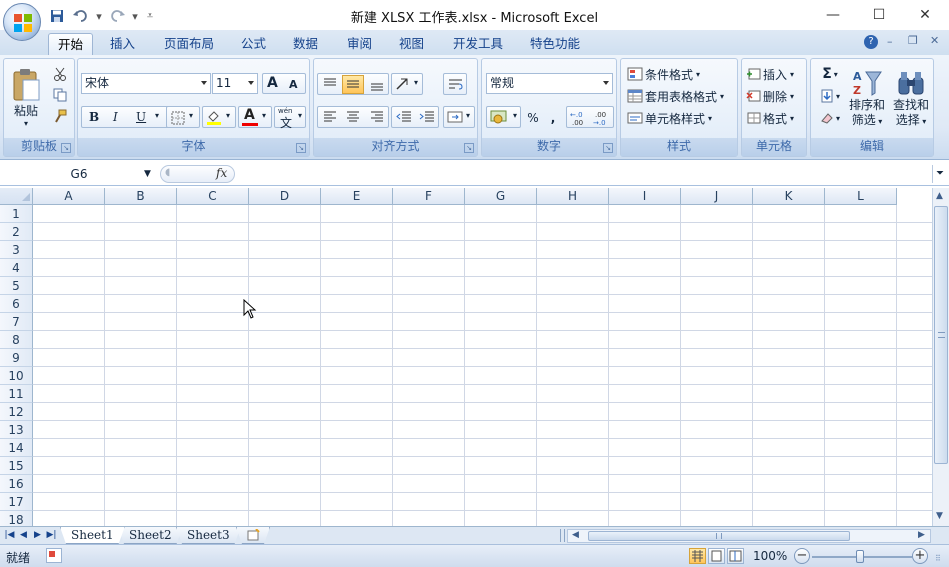  Describe the element at coordinates (404, 117) in the screenshot. I see `decrease-indent-icon` at that location.